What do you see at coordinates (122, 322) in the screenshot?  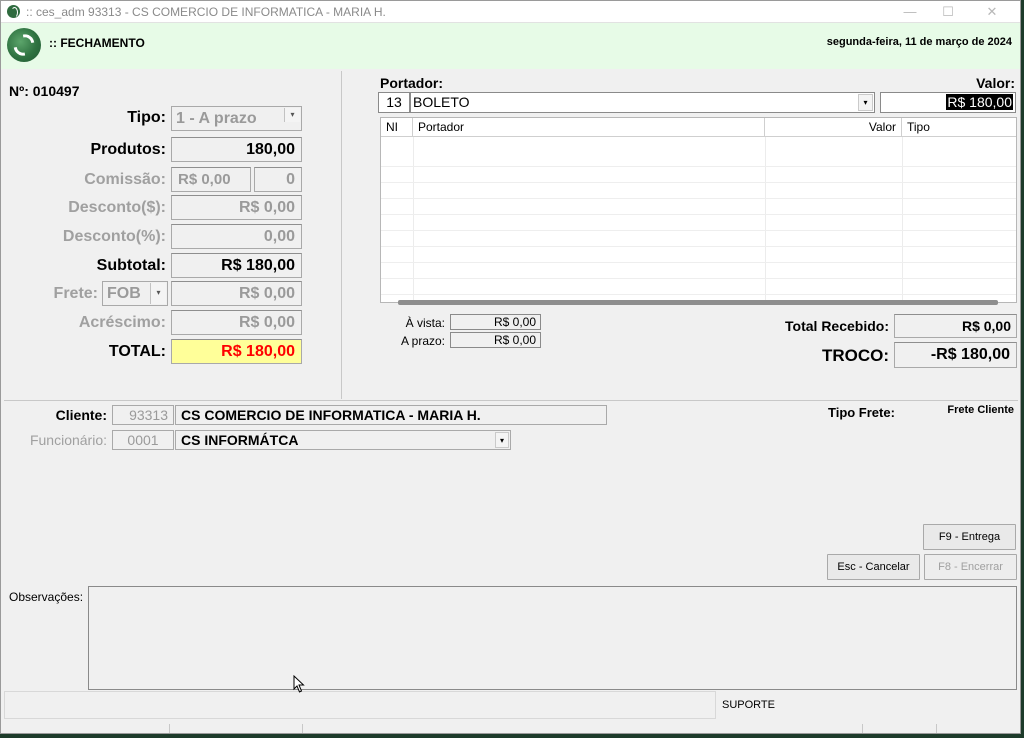 I see `acrescimo-label: Acréscimo:` at bounding box center [122, 322].